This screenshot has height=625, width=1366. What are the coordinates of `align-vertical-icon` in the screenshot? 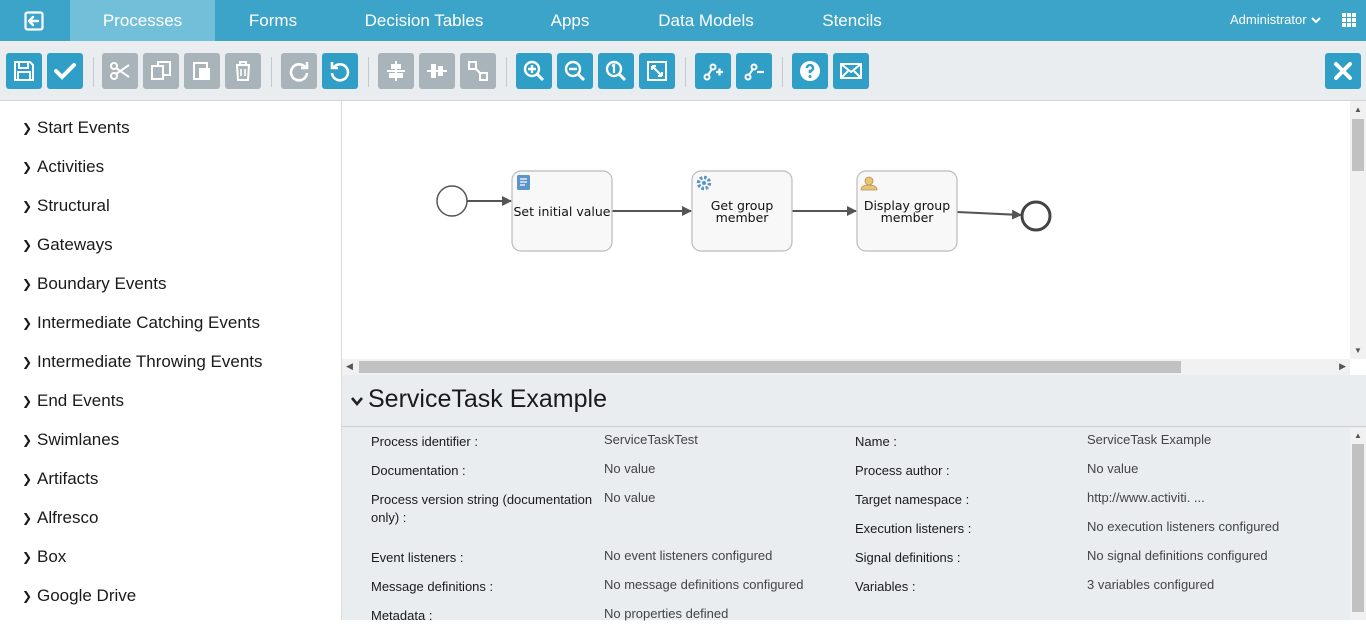 It's located at (437, 71).